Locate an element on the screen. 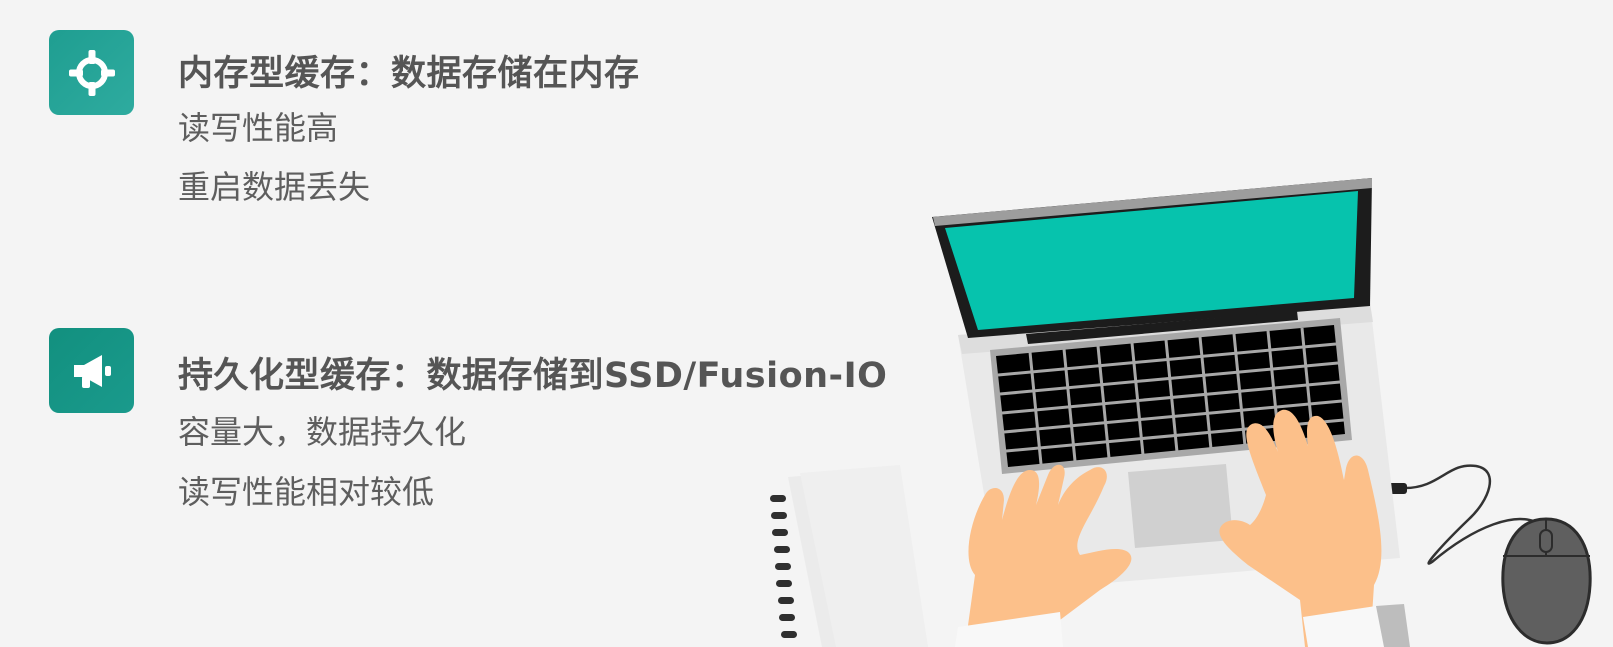 The image size is (1613, 647). notebook-illustration is located at coordinates (849, 556).